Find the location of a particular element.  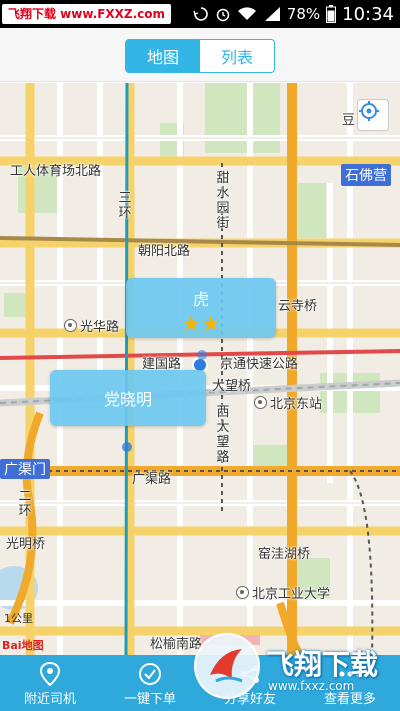

tab-label: 附近司机 is located at coordinates (49, 699).